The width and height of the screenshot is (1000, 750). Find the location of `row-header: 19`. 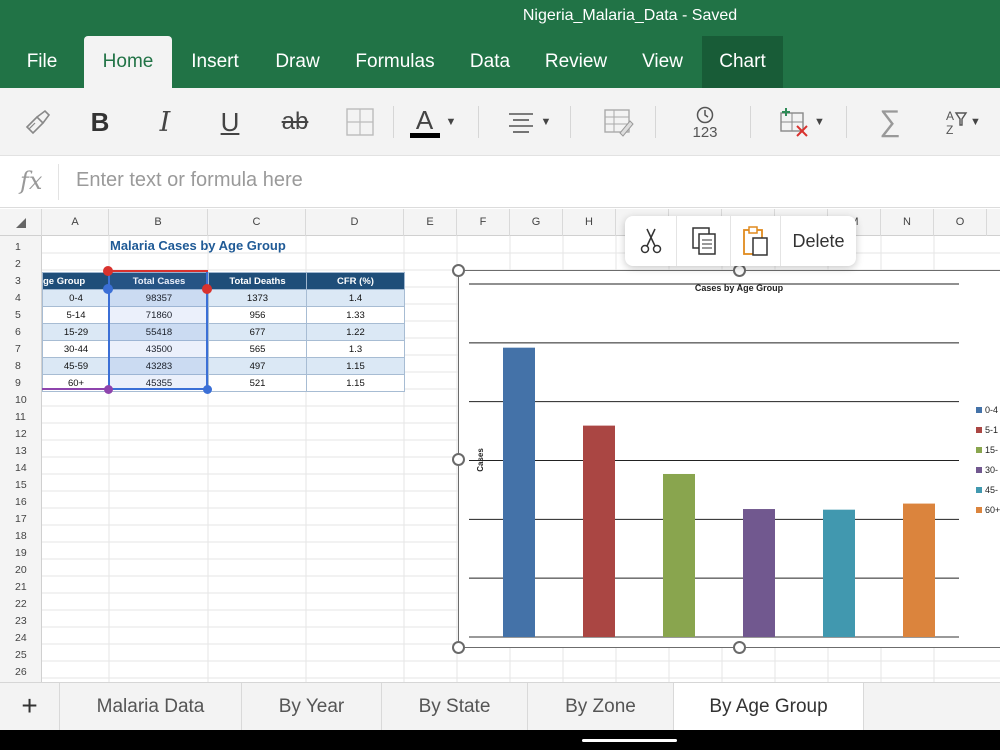

row-header: 19 is located at coordinates (20, 553).